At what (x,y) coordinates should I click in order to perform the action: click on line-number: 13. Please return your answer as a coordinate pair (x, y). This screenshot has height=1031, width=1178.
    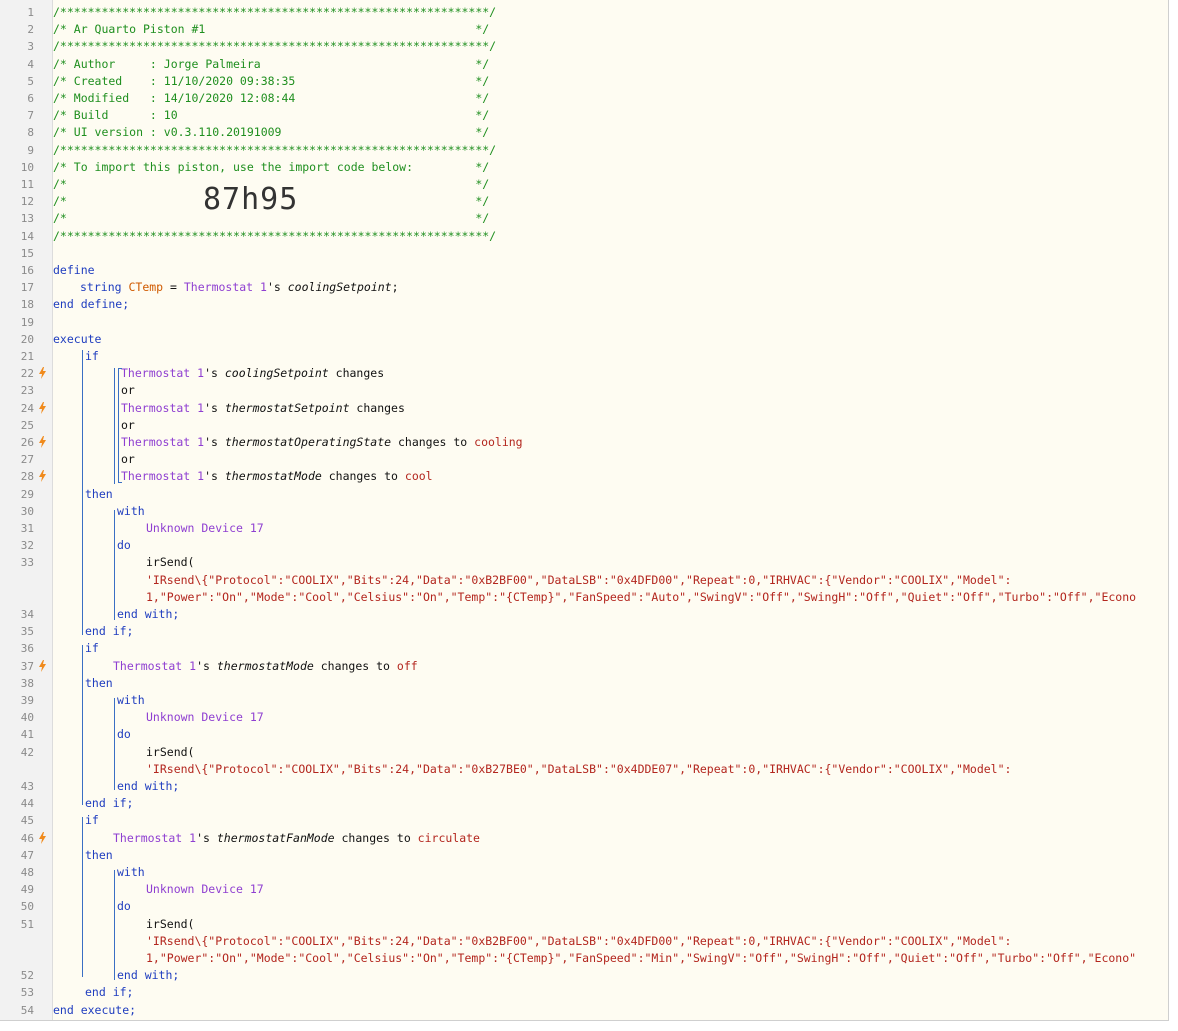
    Looking at the image, I should click on (27, 219).